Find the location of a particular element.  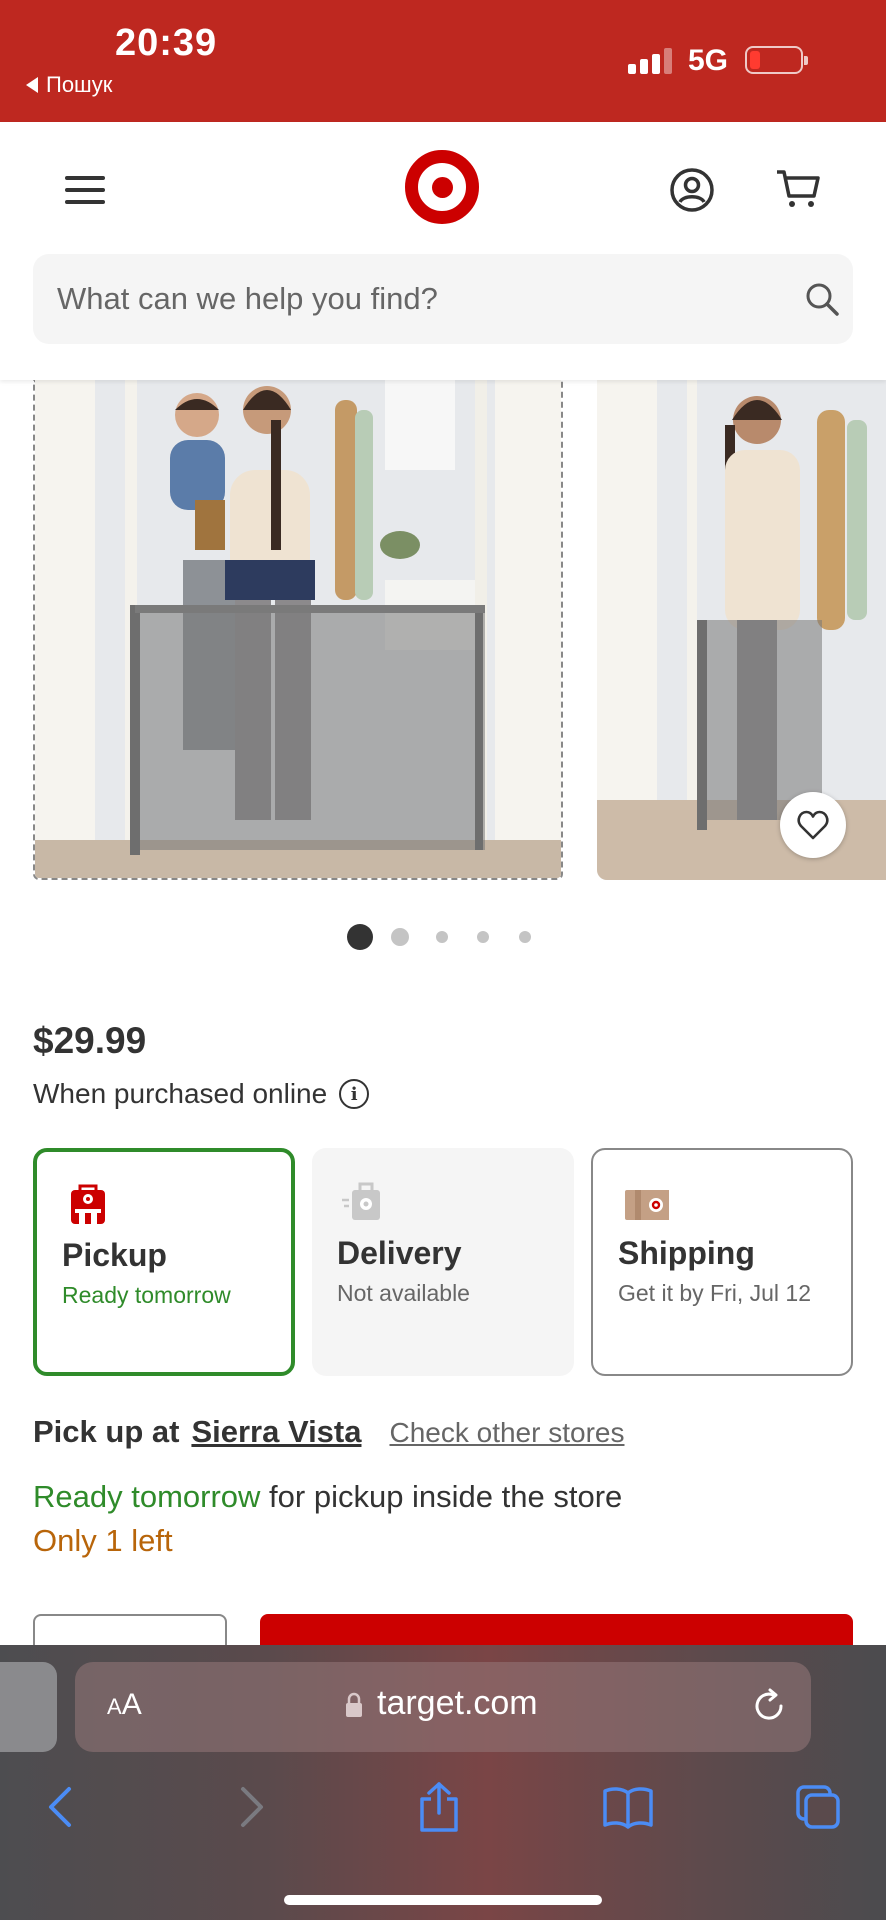

target-logo is located at coordinates (442, 187).